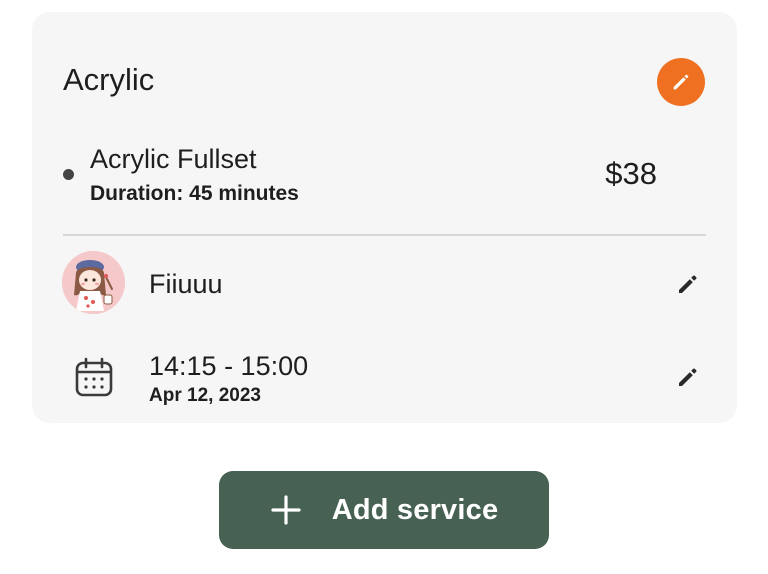 The image size is (768, 574). Describe the element at coordinates (631, 173) in the screenshot. I see `service-price: $38` at that location.